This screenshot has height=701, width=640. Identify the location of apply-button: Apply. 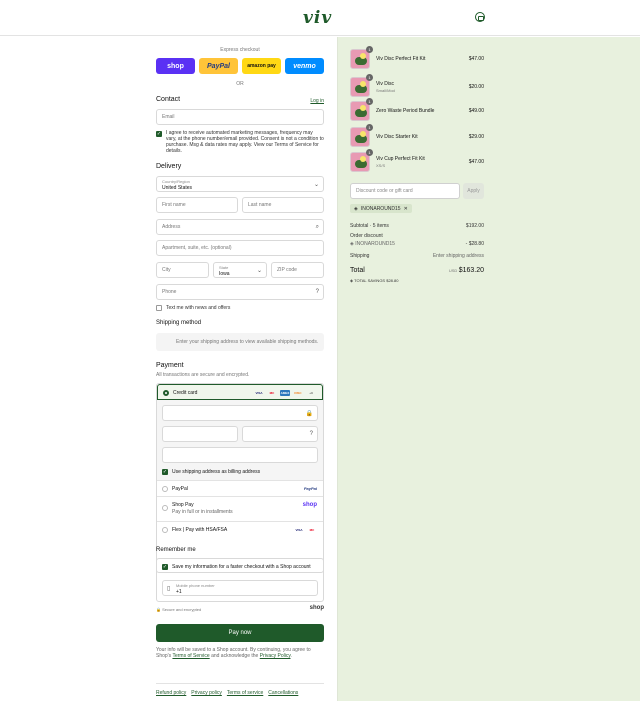
(473, 191).